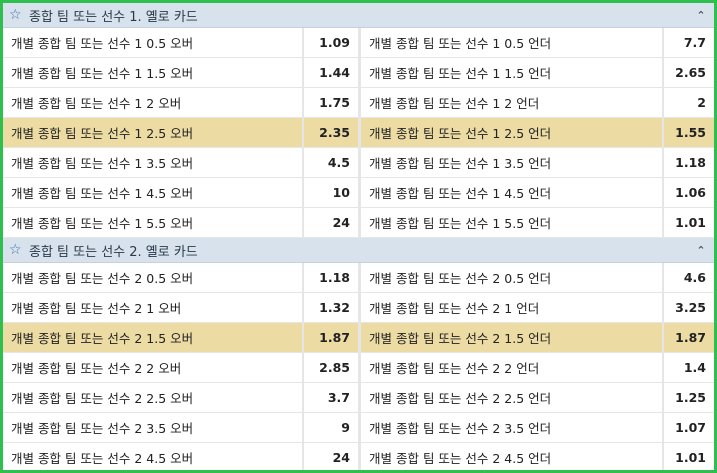  I want to click on under-odds-button: 1.25, so click(689, 397).